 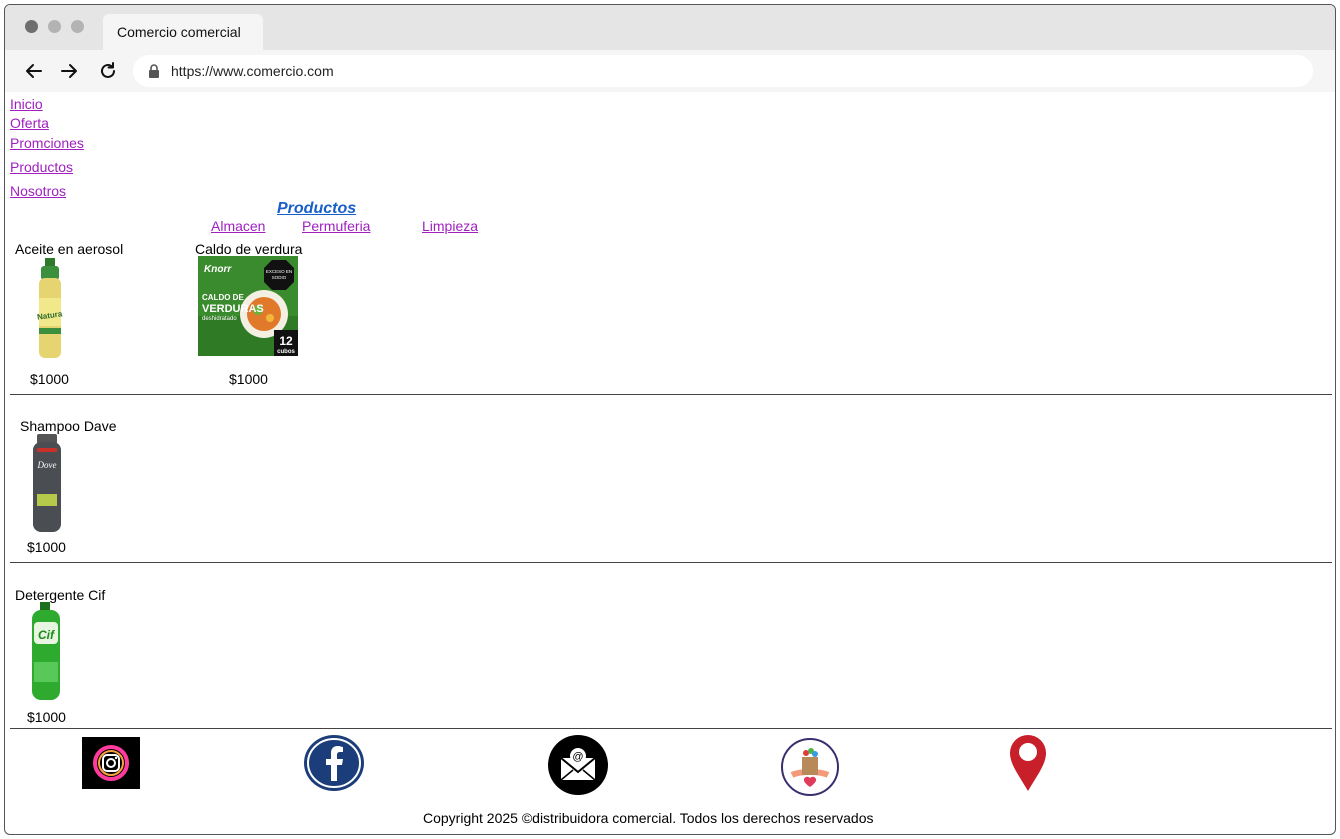 What do you see at coordinates (317, 208) in the screenshot?
I see `products-heading: Productos` at bounding box center [317, 208].